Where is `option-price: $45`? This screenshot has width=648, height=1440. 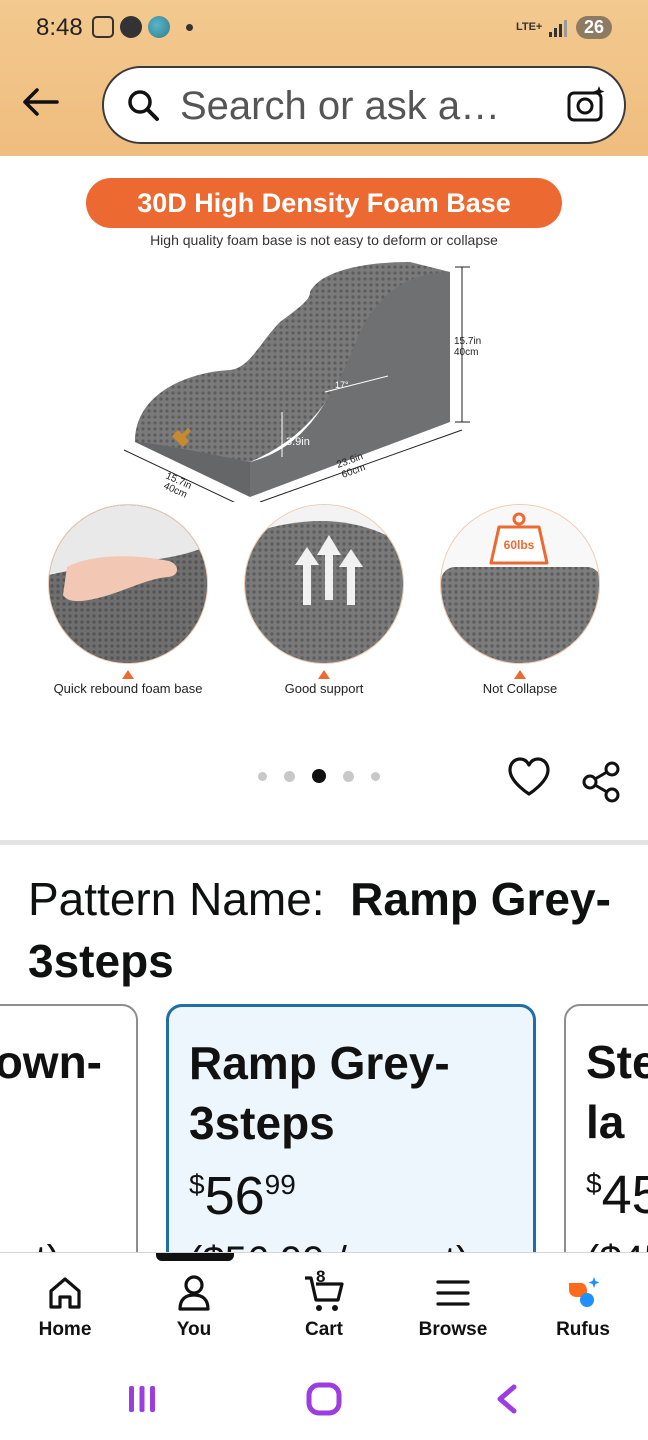 option-price: $45 is located at coordinates (617, 1195).